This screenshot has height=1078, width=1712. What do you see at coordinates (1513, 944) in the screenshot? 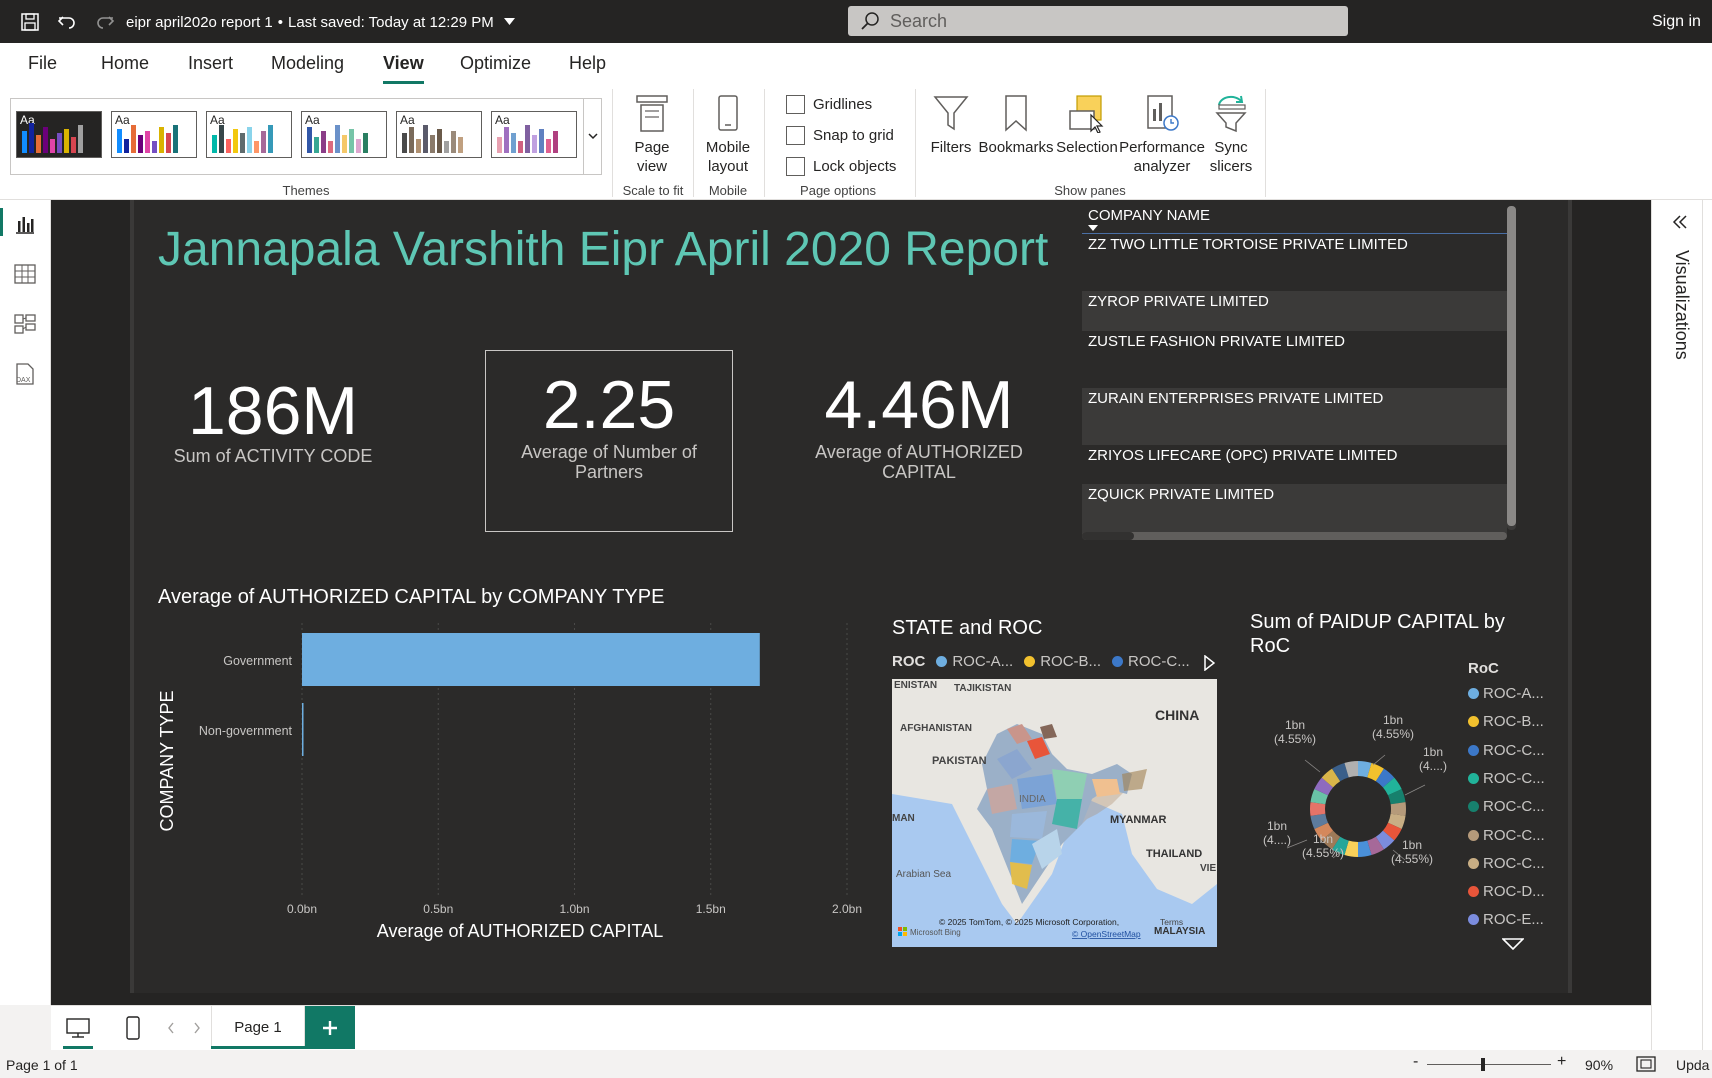
I see `legend-scroll-down-icon` at bounding box center [1513, 944].